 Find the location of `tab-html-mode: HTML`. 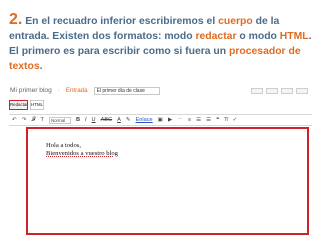

tab-html-mode: HTML is located at coordinates (37, 105).